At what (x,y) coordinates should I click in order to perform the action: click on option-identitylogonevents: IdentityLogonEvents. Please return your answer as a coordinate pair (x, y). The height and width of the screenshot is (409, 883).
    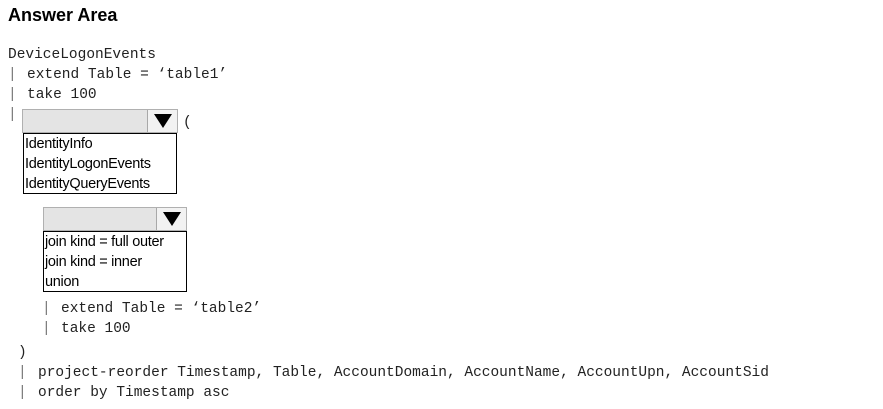
    Looking at the image, I should click on (100, 164).